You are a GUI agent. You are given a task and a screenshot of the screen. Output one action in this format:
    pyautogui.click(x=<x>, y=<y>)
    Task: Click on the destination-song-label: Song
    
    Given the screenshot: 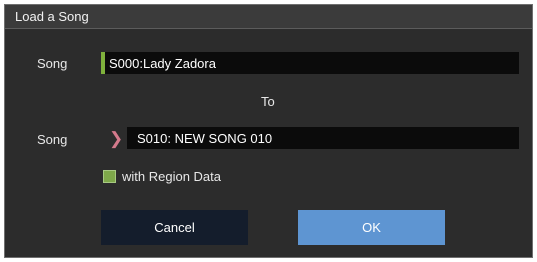 What is the action you would take?
    pyautogui.click(x=52, y=139)
    